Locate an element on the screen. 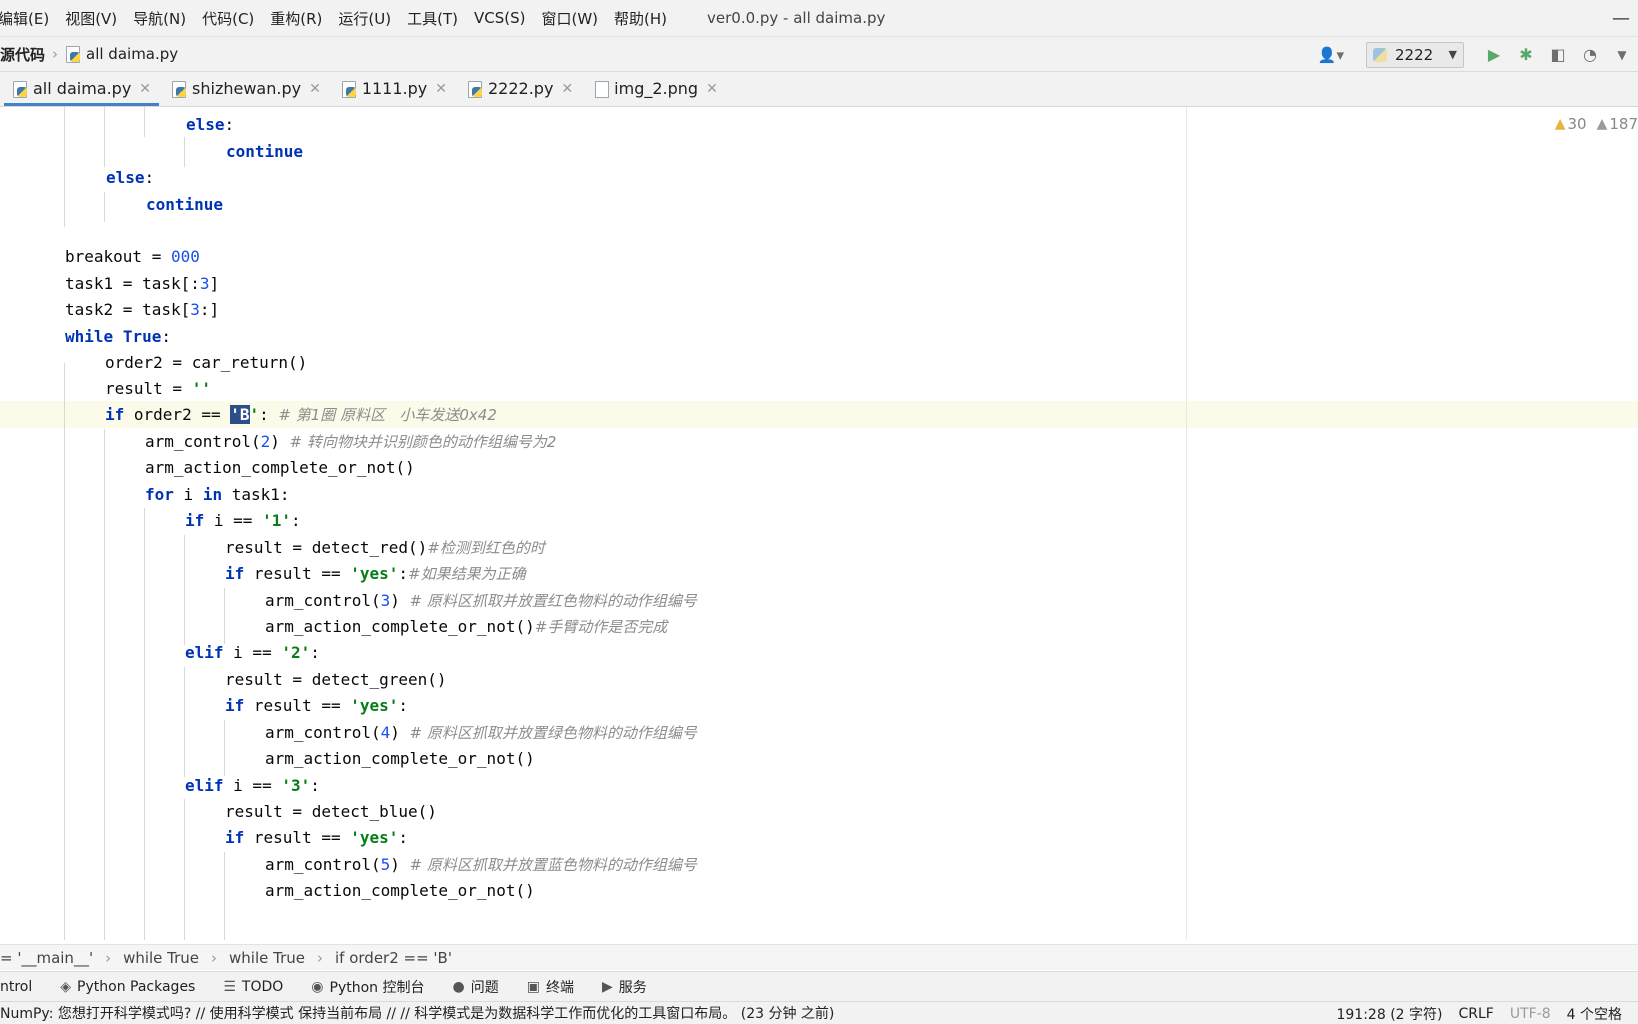 The image size is (1638, 1024). code-text: i == is located at coordinates (252, 785).